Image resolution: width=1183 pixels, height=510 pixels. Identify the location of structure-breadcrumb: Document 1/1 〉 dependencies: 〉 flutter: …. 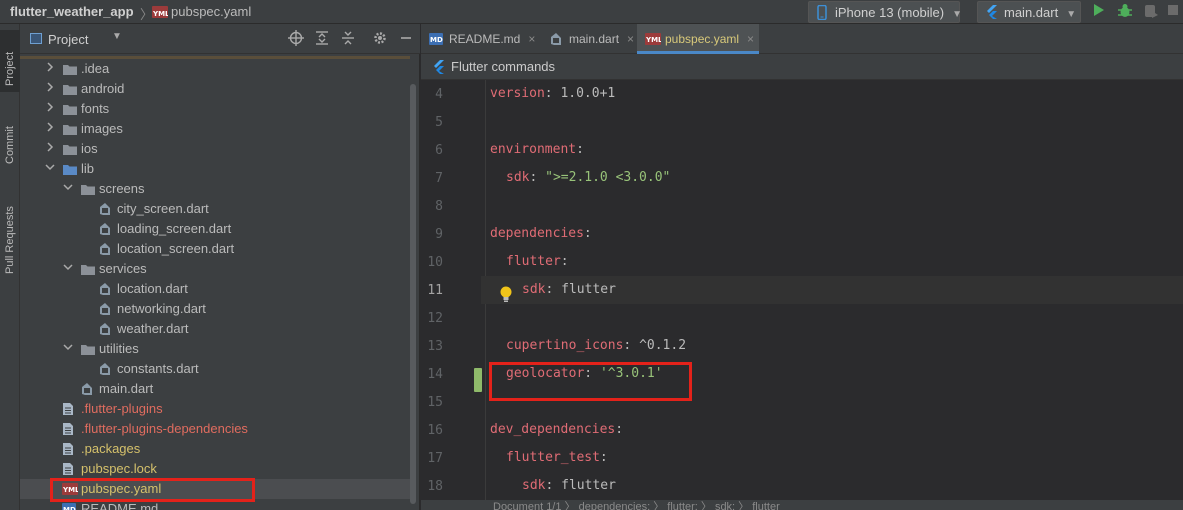
(636, 504).